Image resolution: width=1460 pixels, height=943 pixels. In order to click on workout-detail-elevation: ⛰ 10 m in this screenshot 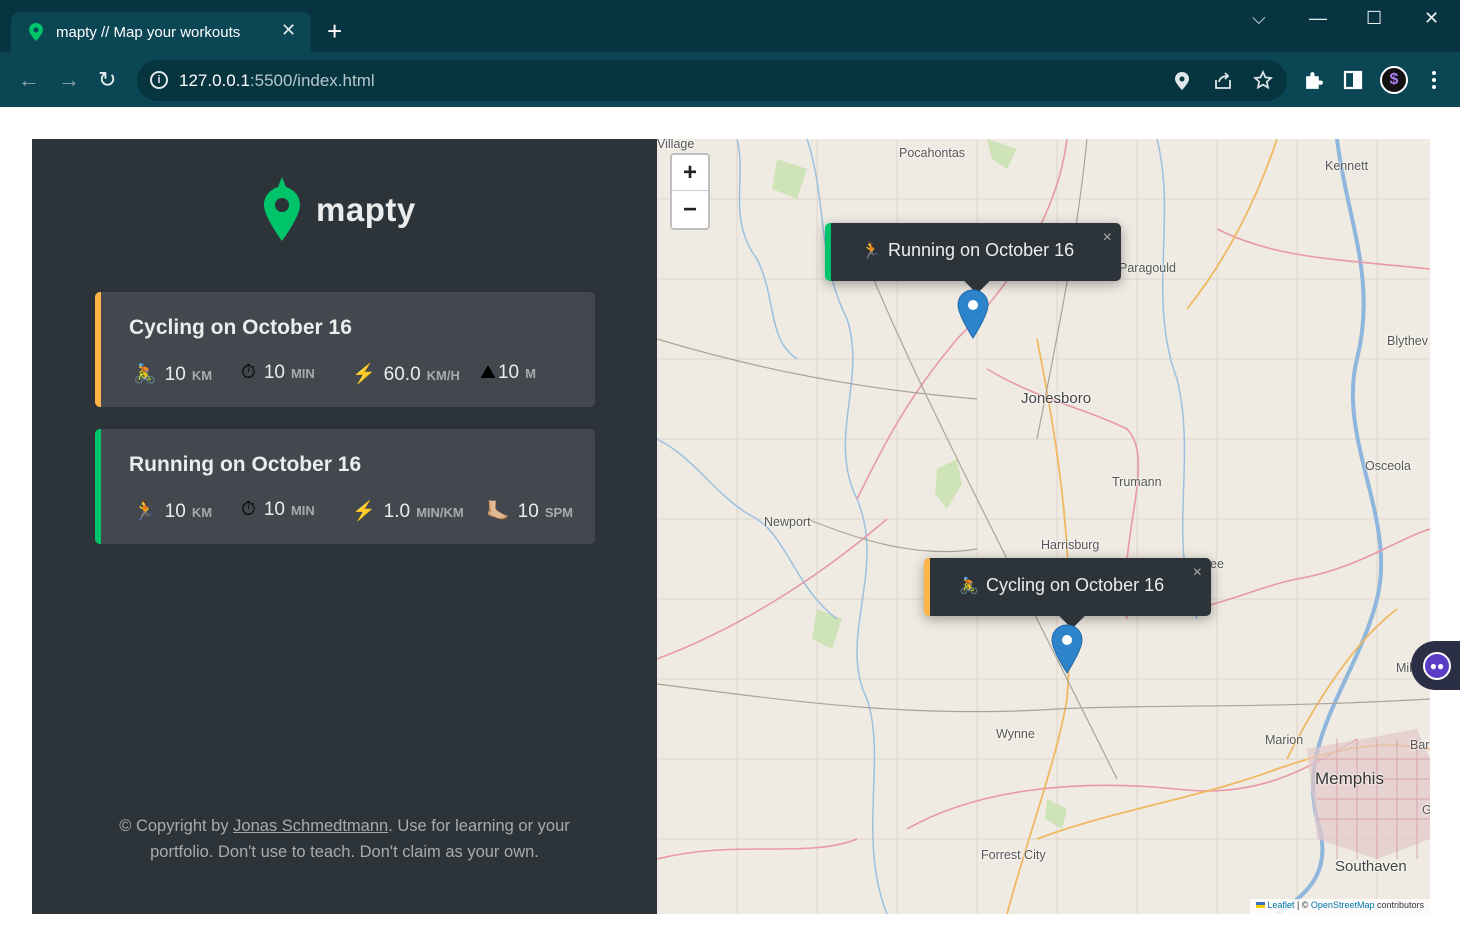, I will do `click(508, 375)`.